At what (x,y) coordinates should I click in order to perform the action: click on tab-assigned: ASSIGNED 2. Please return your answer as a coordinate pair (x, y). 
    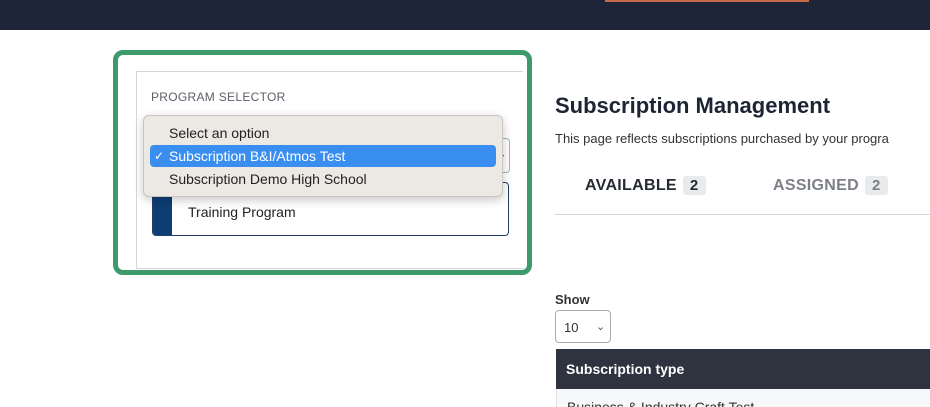
    Looking at the image, I should click on (830, 185).